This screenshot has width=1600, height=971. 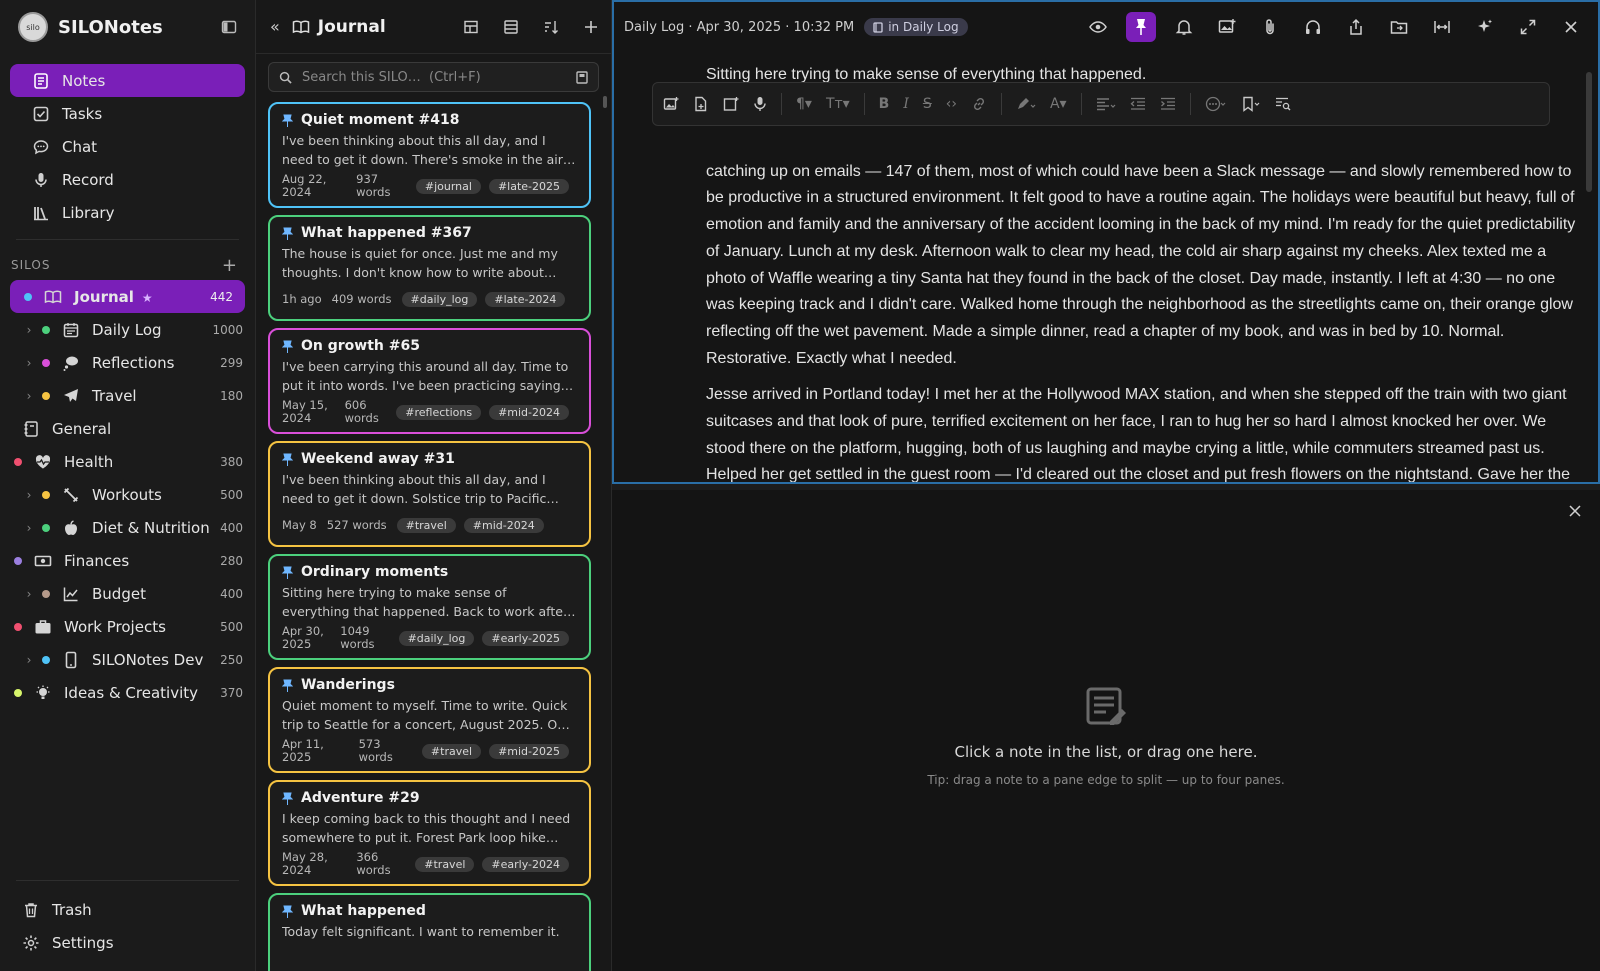 I want to click on list-view-icon, so click(x=511, y=27).